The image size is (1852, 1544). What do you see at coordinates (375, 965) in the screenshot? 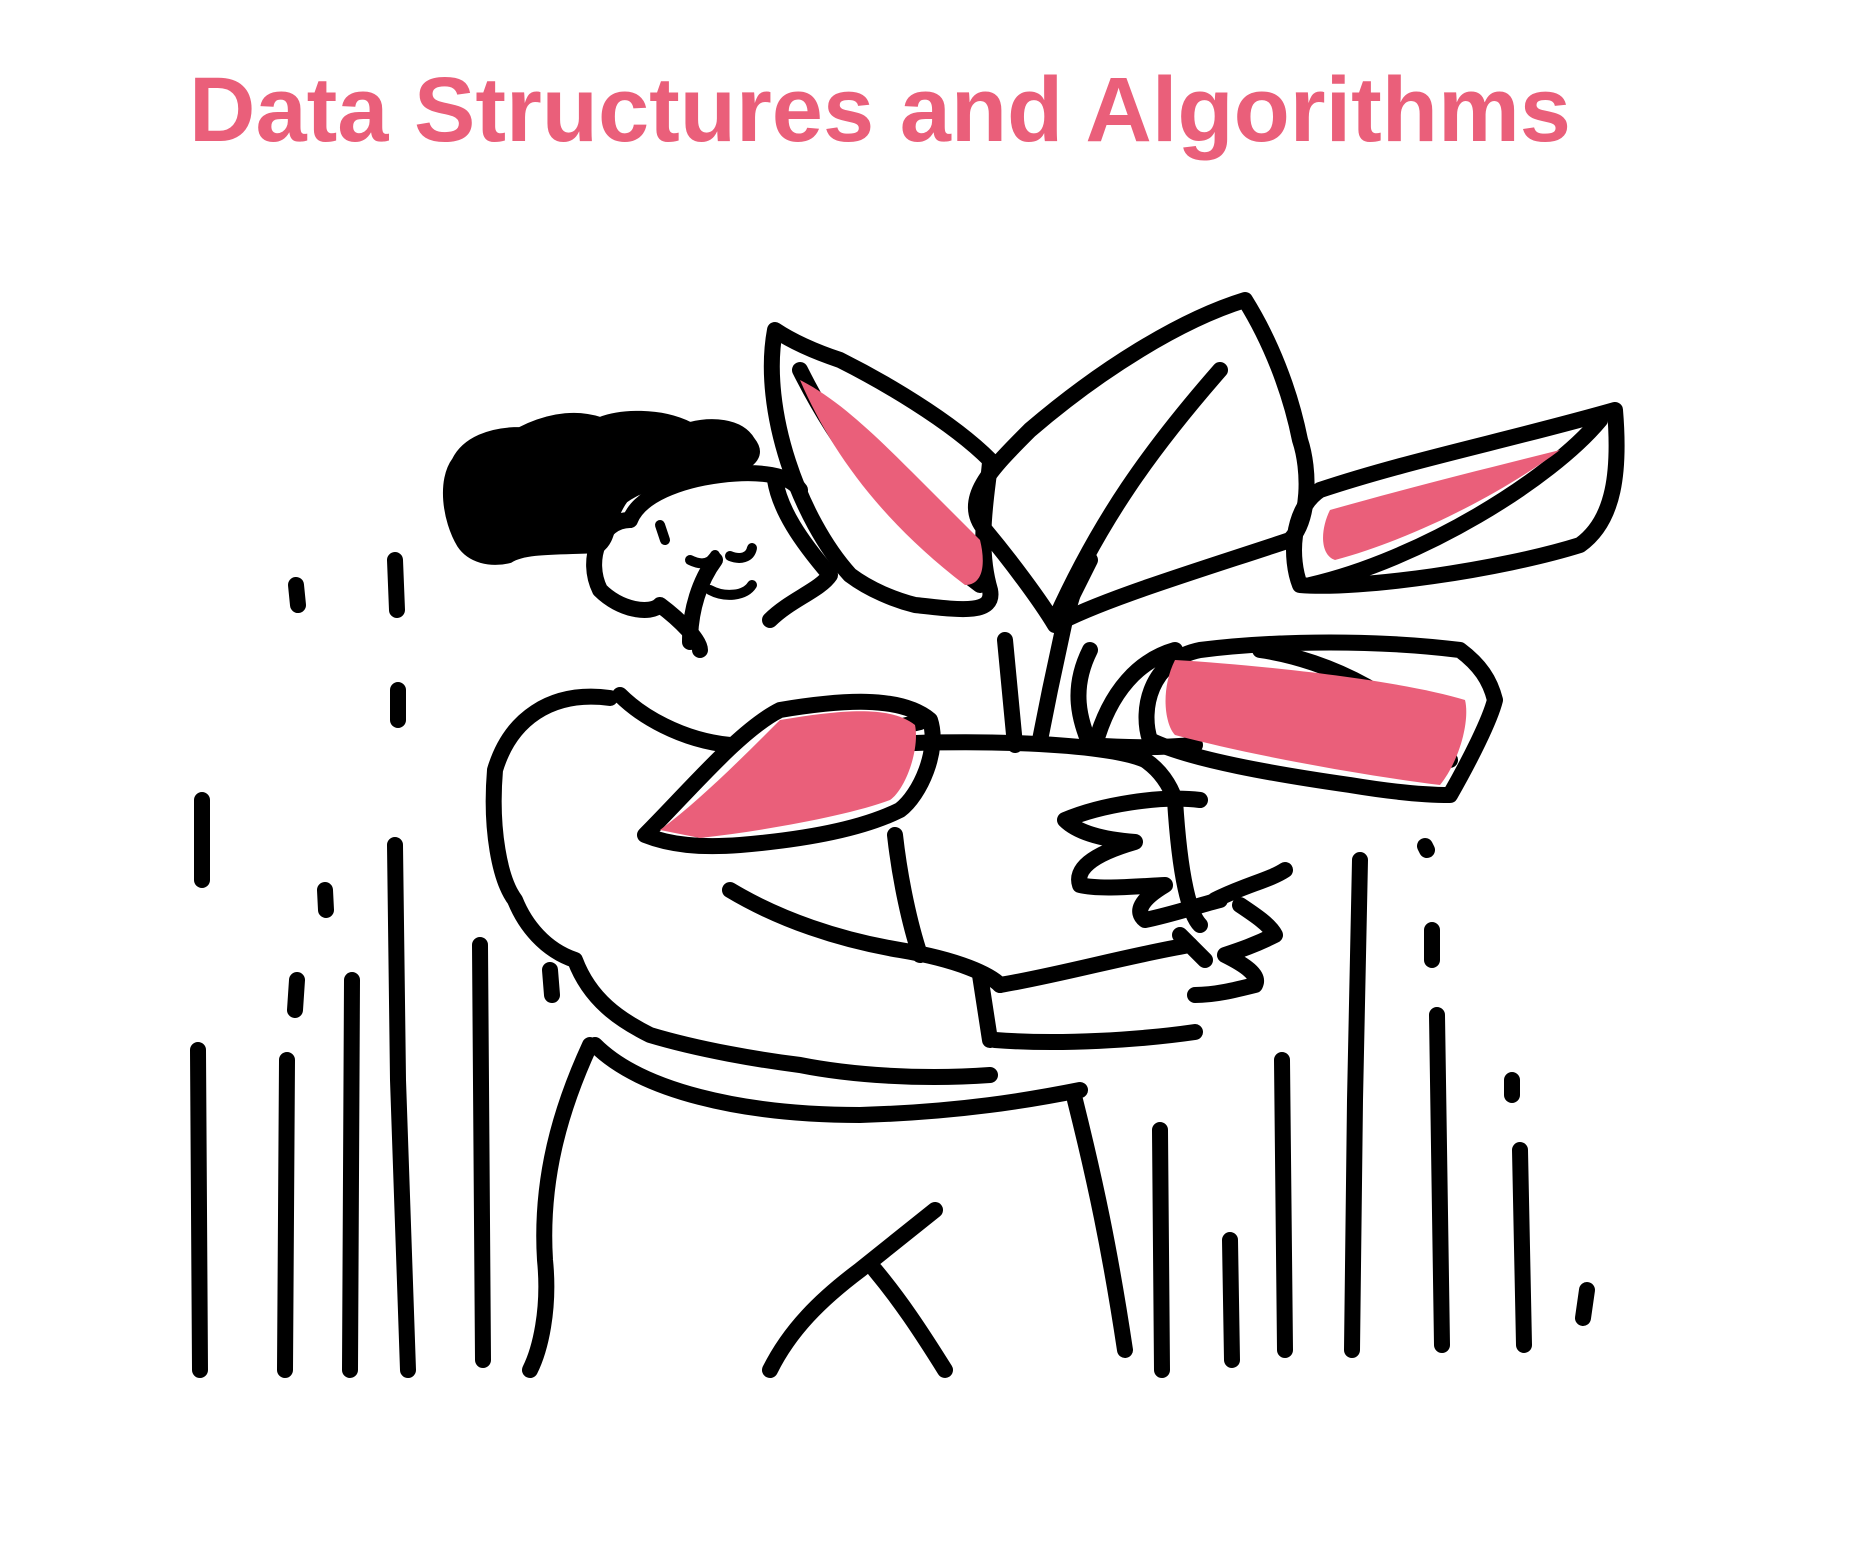
I see `left-grass-strokes` at bounding box center [375, 965].